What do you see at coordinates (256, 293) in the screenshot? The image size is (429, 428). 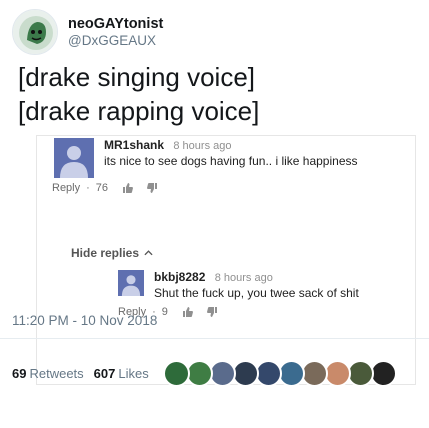 I see `reply-text: Shut the fuck up, you twee sack of shit` at bounding box center [256, 293].